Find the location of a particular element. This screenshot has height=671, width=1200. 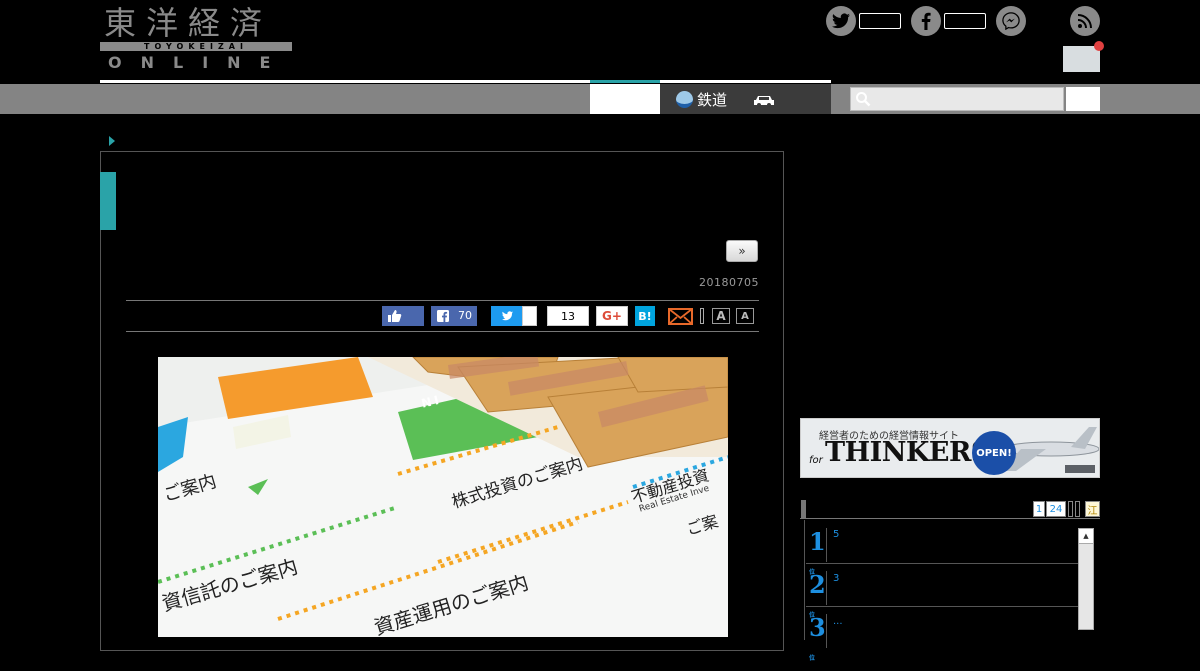

ad-brand: THINKERS is located at coordinates (907, 452).